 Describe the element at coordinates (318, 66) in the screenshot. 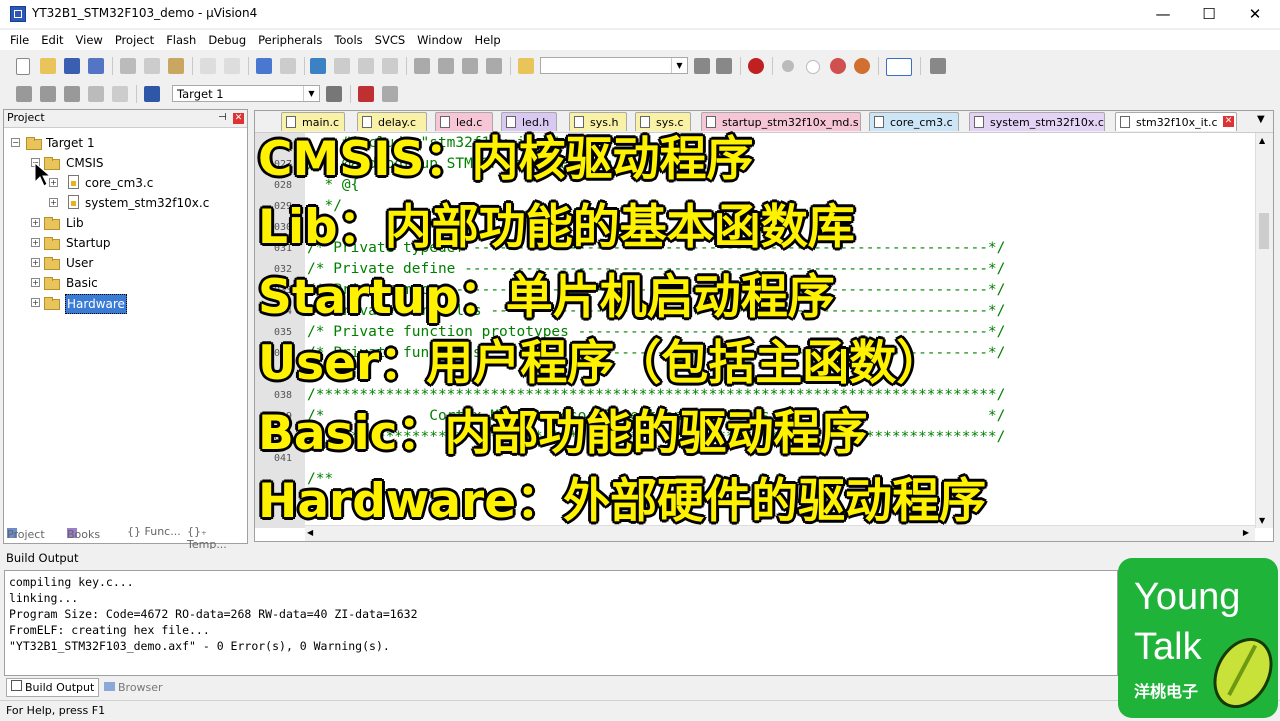

I see `bookmark-icon` at that location.